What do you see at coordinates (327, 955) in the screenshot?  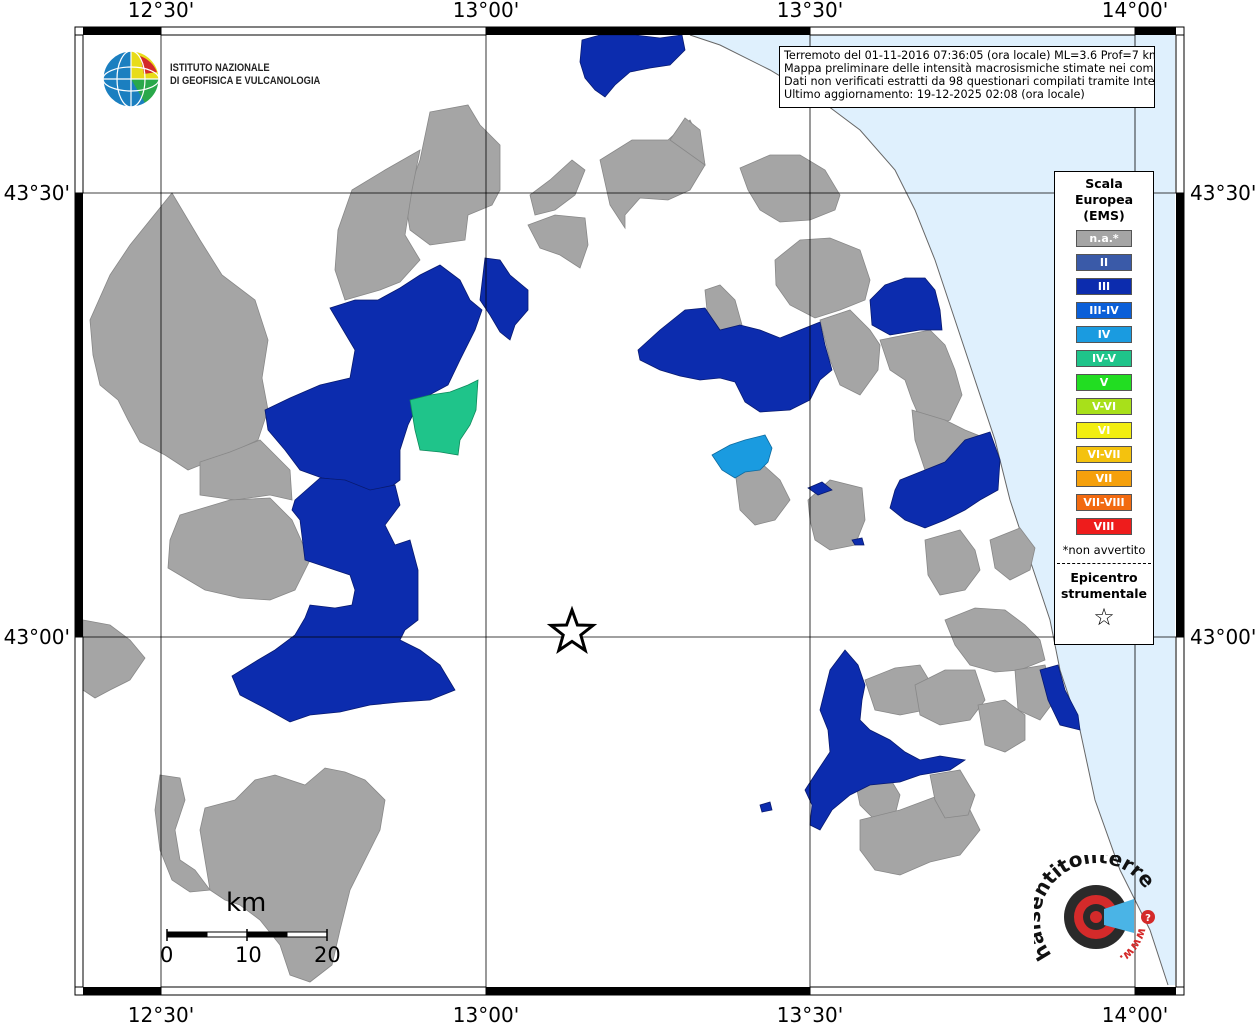 I see `scale-tick-label: 20` at bounding box center [327, 955].